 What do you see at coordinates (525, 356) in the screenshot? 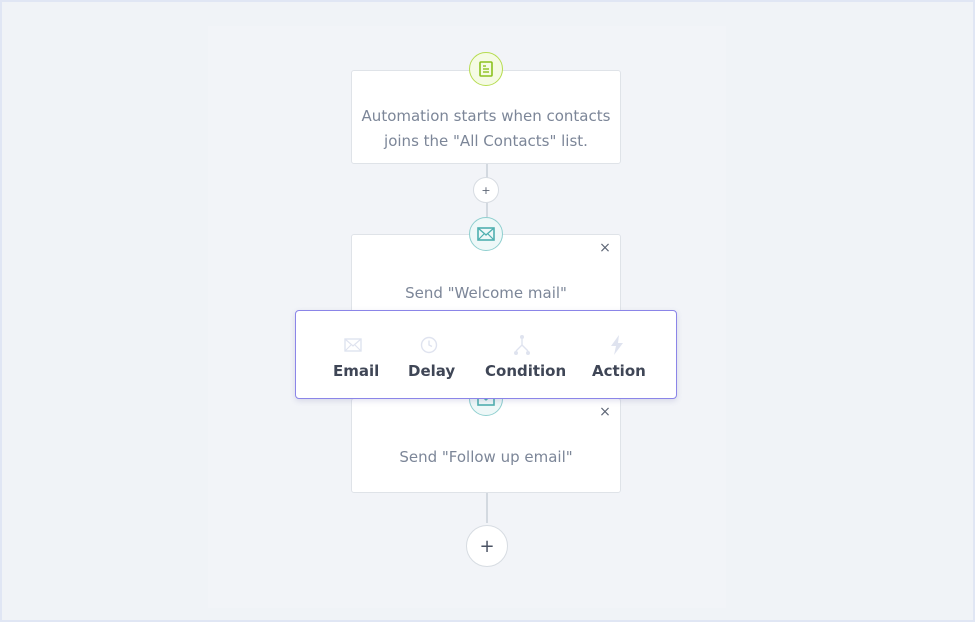
I see `menu-option-condition: Condition` at bounding box center [525, 356].